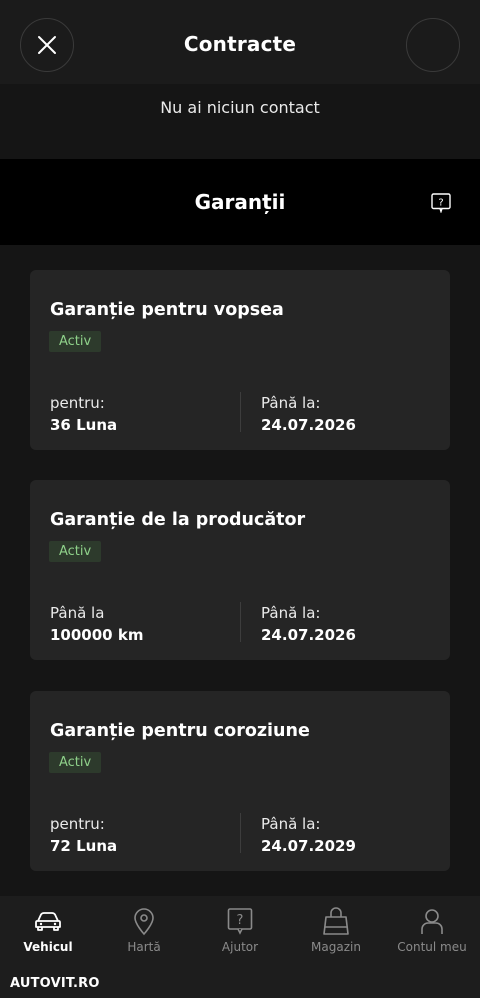  Describe the element at coordinates (240, 42) in the screenshot. I see `app-header: Contracte` at that location.